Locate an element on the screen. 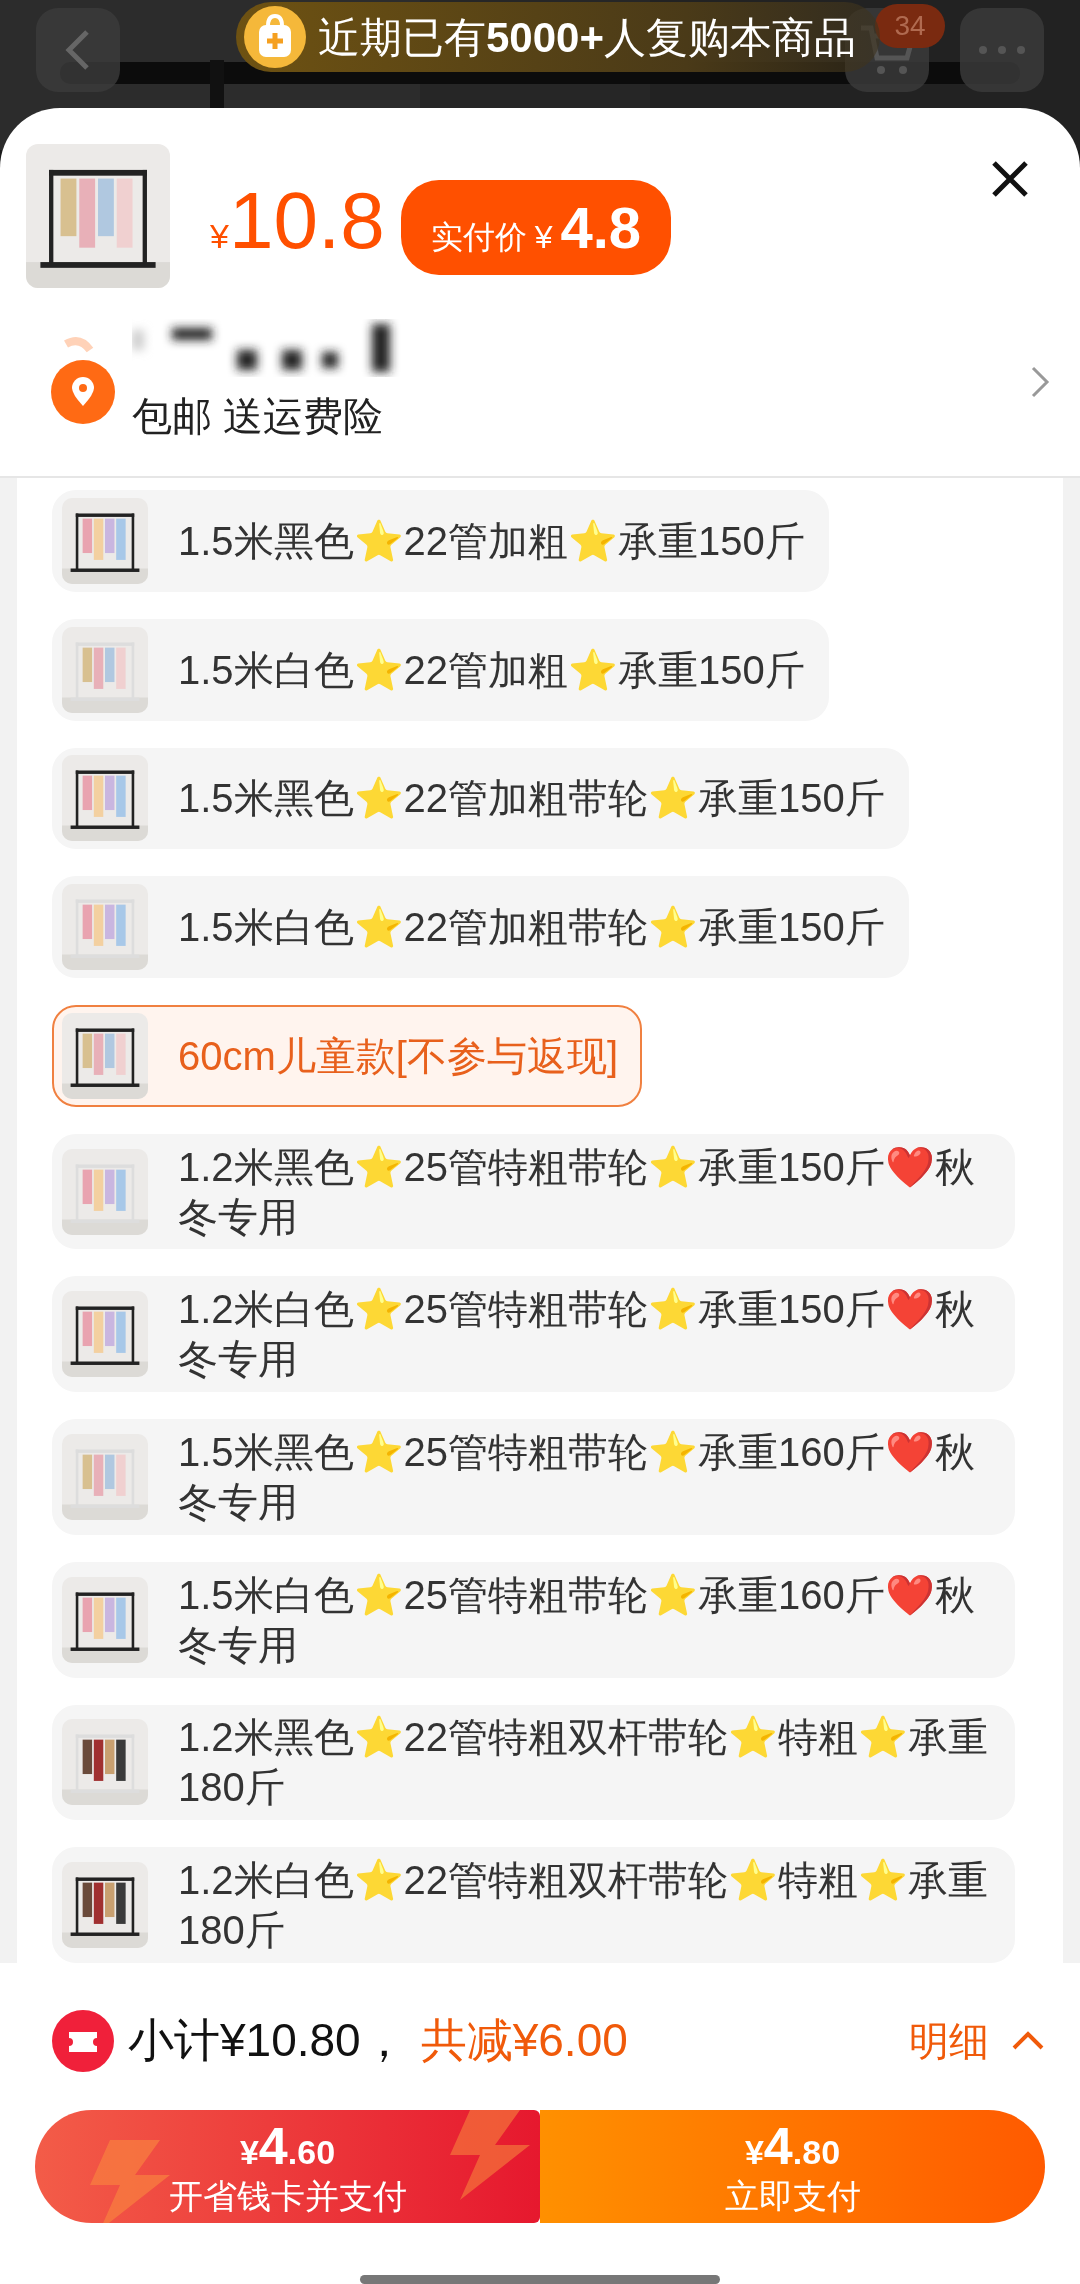 The width and height of the screenshot is (1080, 2284). variant-option: 1.2米白色⭐22管特粗双杆带轮⭐特粗⭐承重180斤 is located at coordinates (533, 1905).